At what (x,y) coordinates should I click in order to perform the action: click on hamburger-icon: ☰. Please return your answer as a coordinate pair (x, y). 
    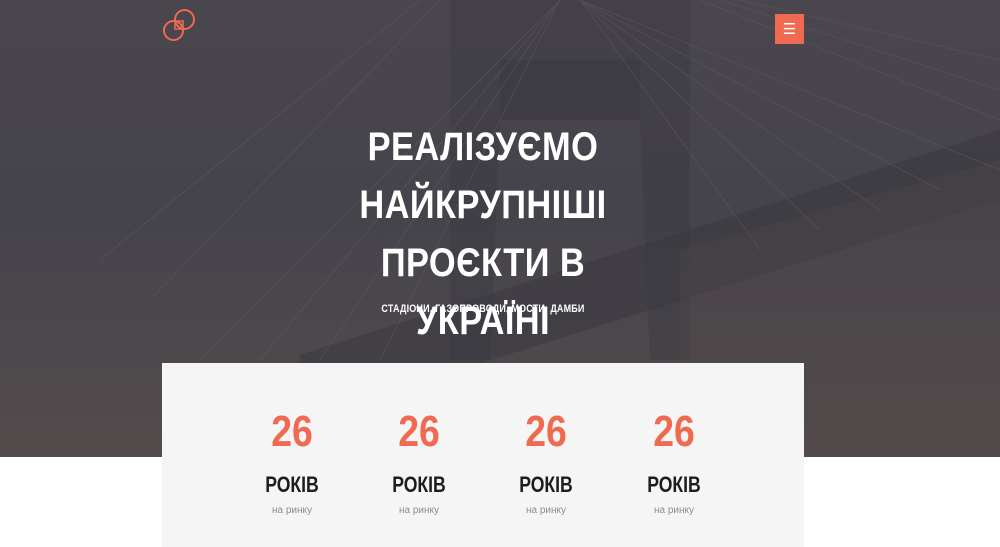
    Looking at the image, I should click on (789, 29).